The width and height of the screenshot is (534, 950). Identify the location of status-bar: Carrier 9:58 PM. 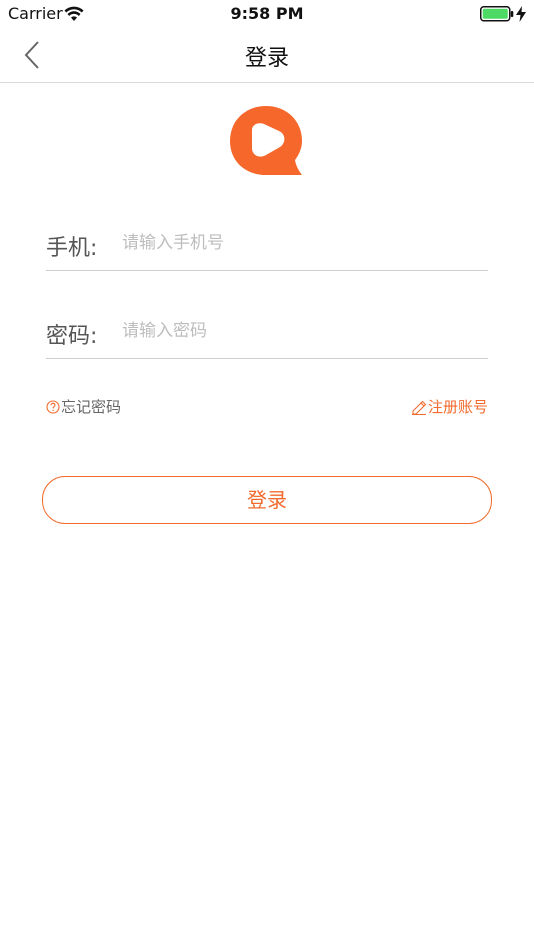
(267, 14).